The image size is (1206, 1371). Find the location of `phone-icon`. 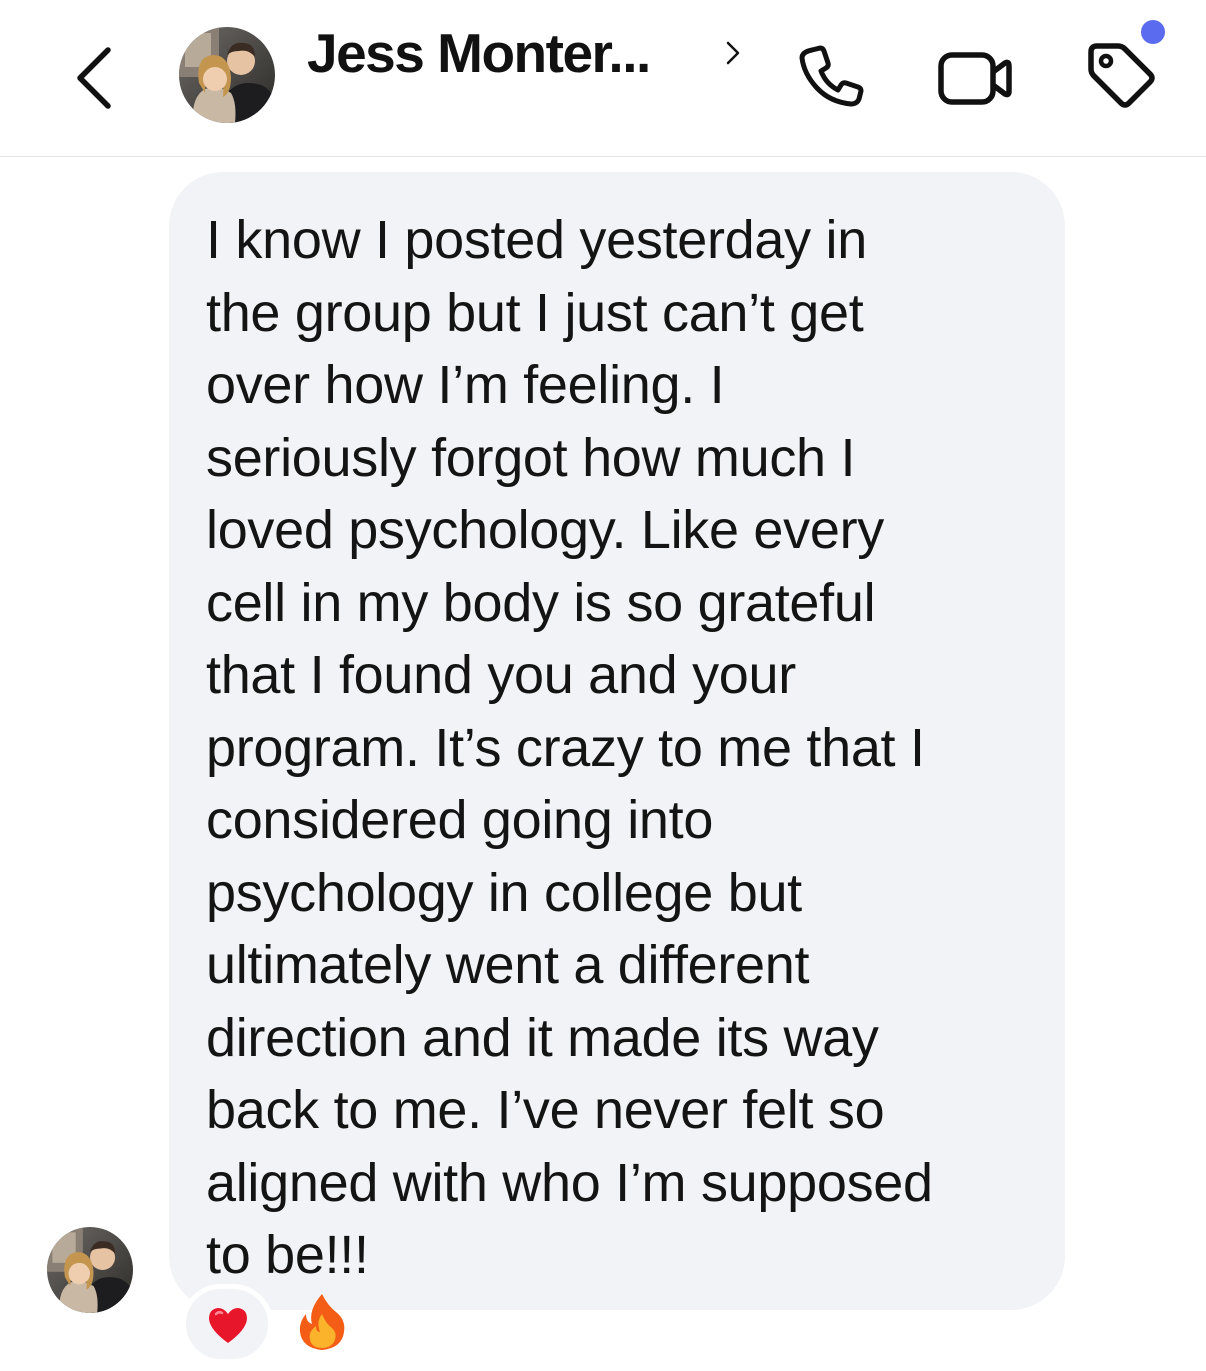

phone-icon is located at coordinates (831, 76).